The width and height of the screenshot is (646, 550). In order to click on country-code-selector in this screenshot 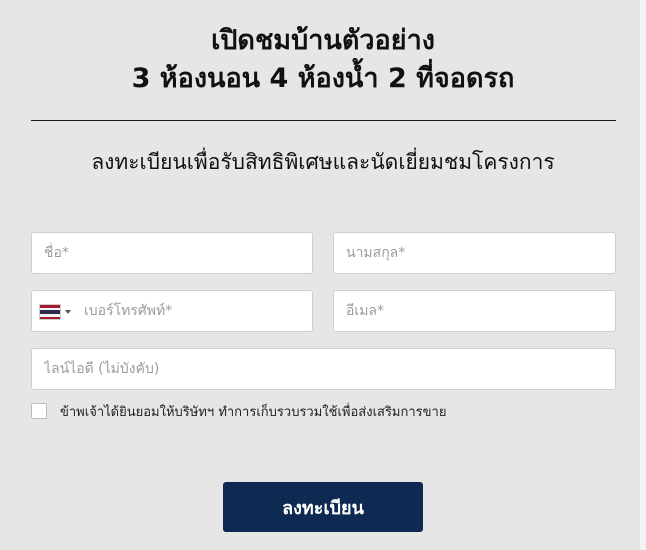, I will do `click(58, 312)`.